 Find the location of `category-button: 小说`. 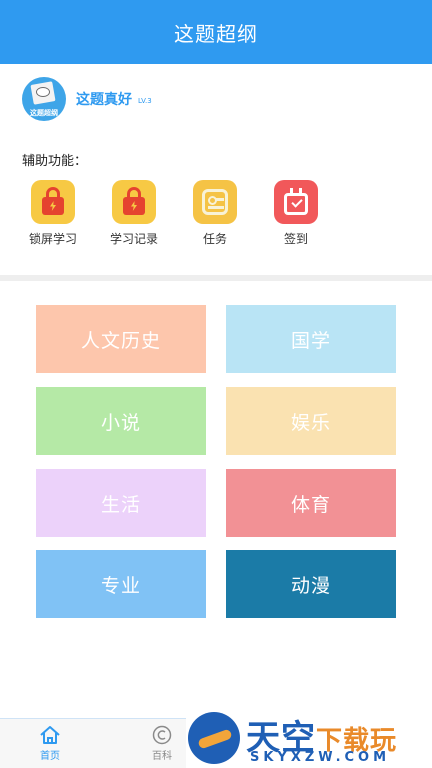

category-button: 小说 is located at coordinates (121, 421).